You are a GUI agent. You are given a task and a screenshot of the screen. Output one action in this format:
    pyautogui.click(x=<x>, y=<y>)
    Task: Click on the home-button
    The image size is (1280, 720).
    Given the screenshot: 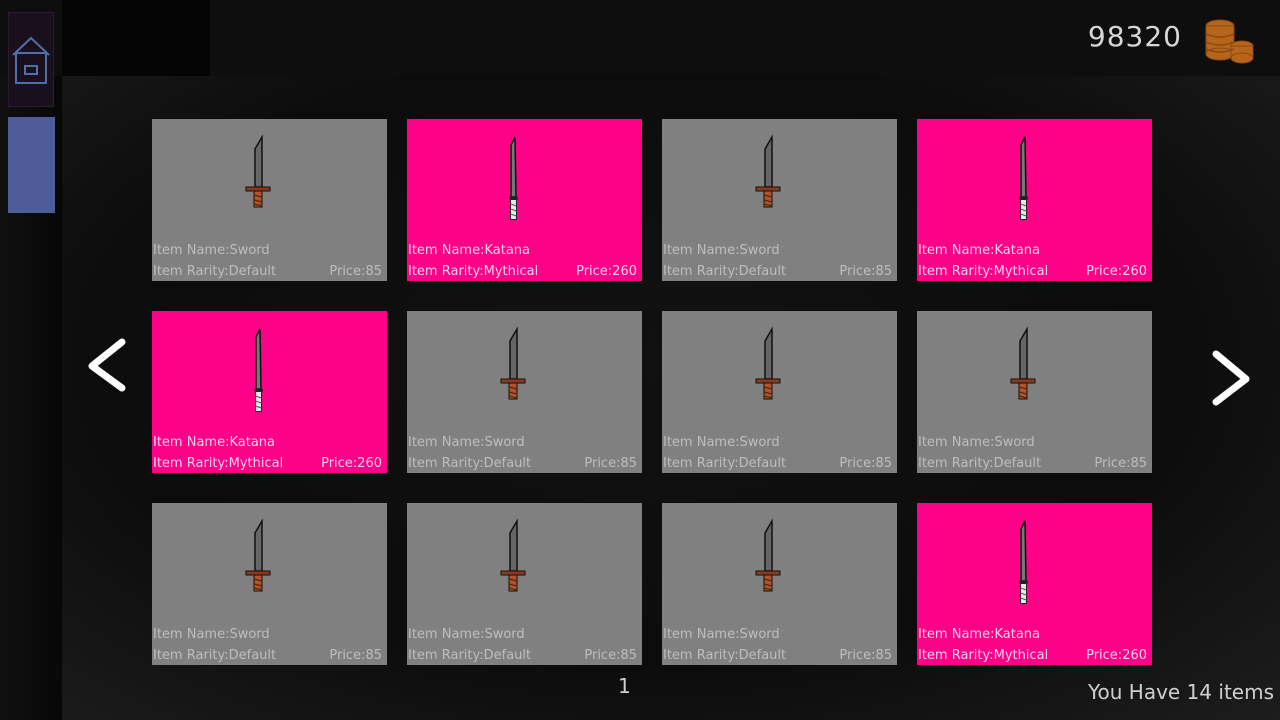 What is the action you would take?
    pyautogui.click(x=31, y=59)
    